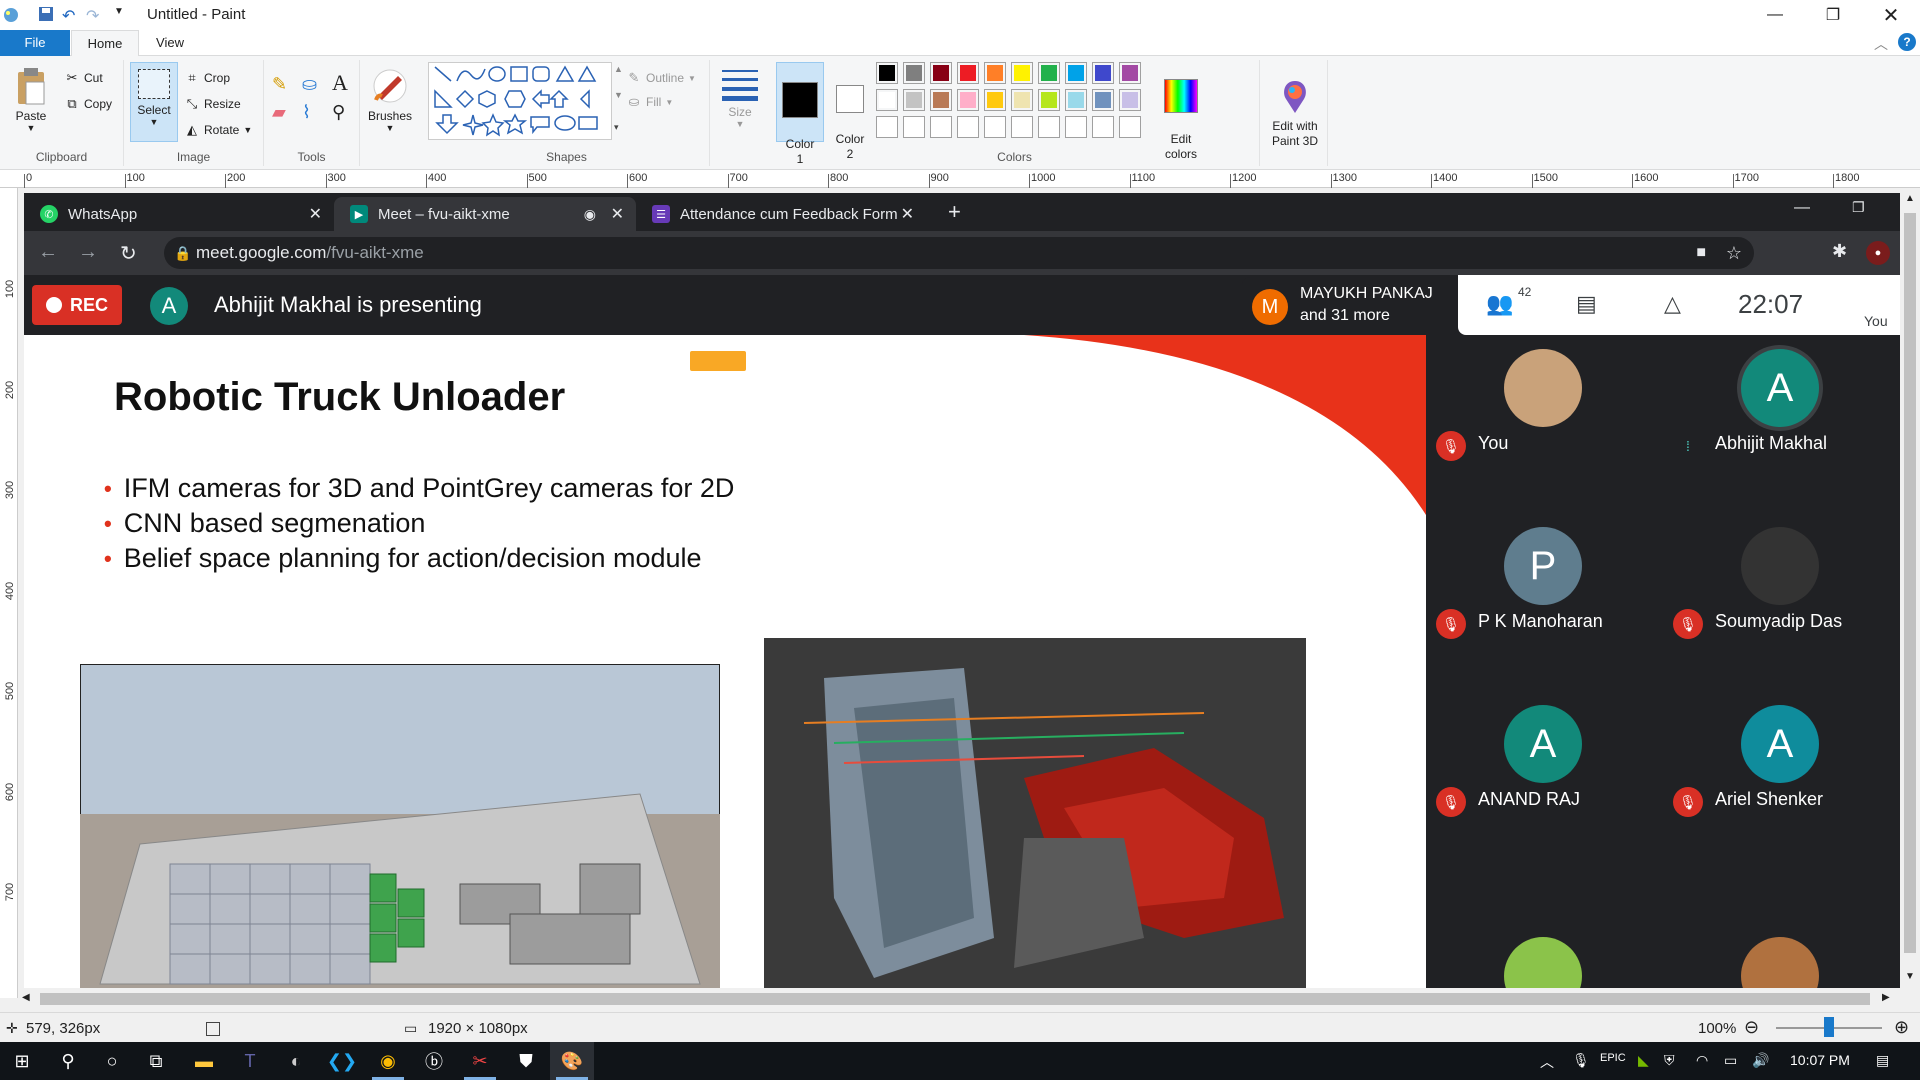  What do you see at coordinates (47, 15) in the screenshot?
I see `save-icon` at bounding box center [47, 15].